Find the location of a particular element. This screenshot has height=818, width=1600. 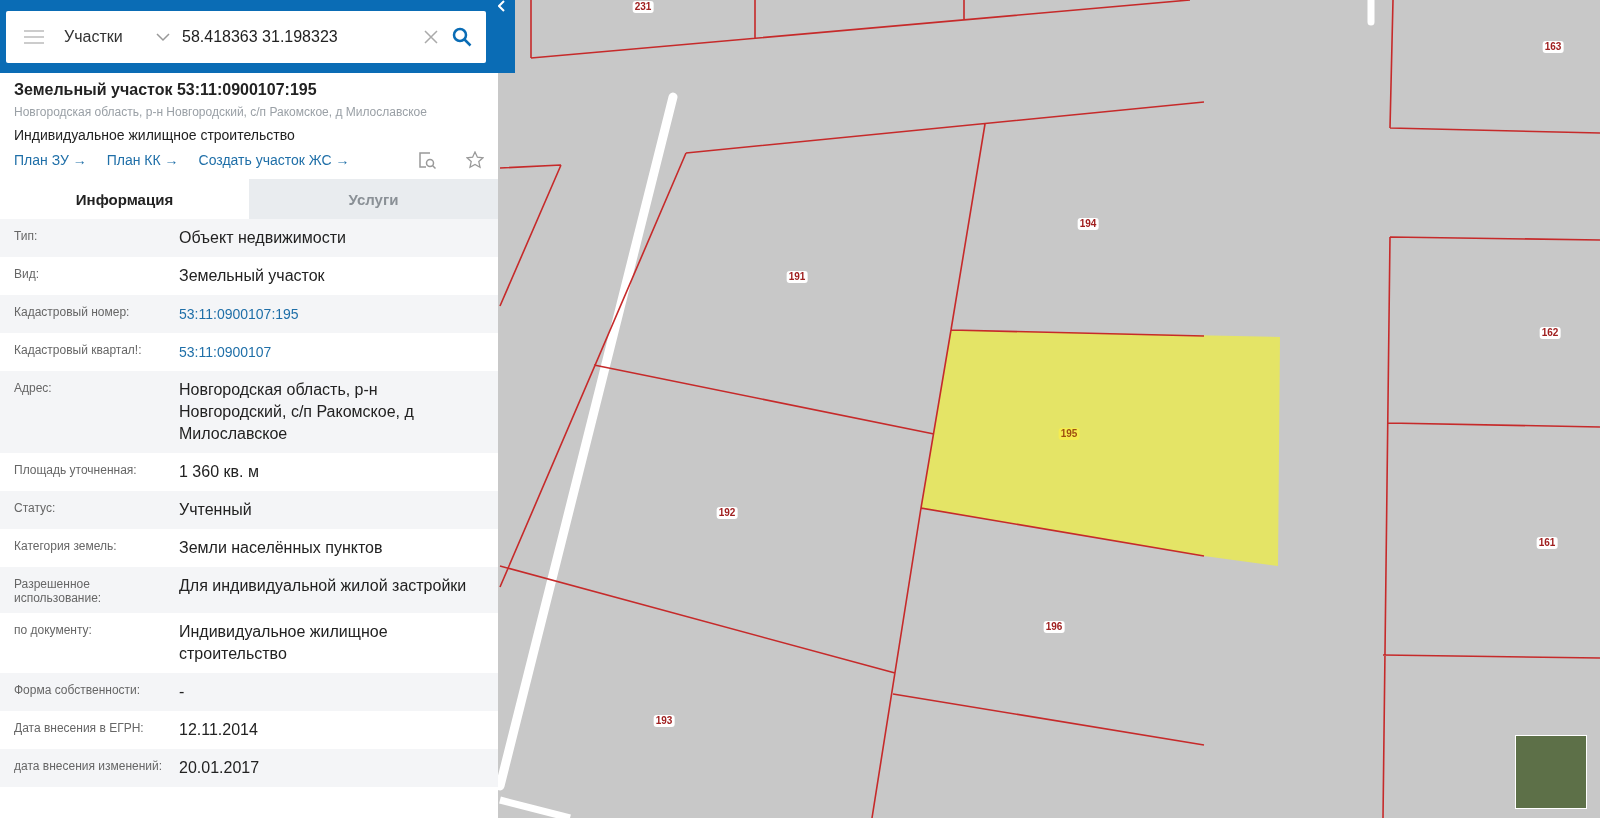

caret-icon is located at coordinates (163, 36).